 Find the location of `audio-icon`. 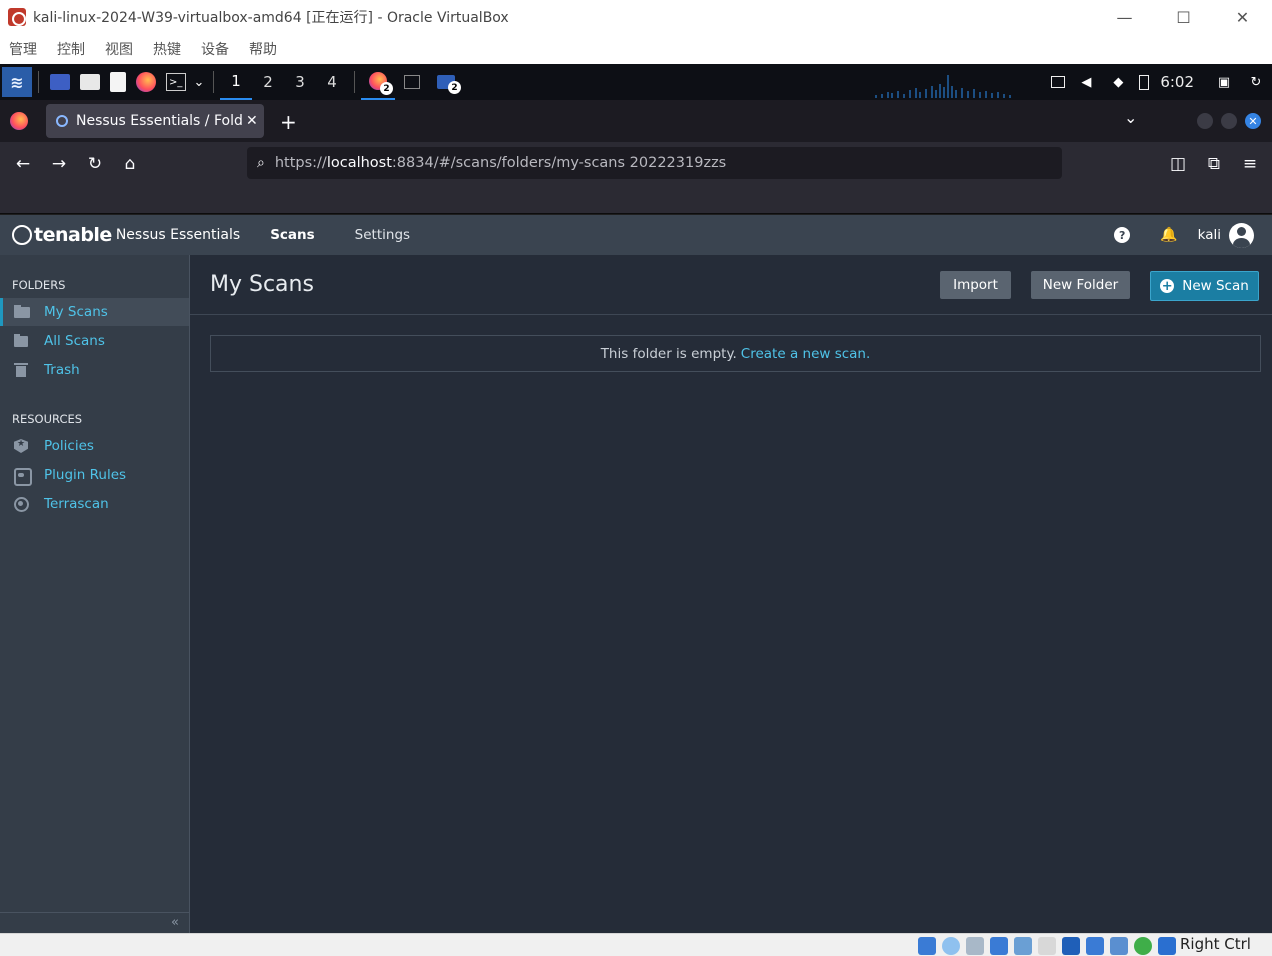

audio-icon is located at coordinates (975, 946).